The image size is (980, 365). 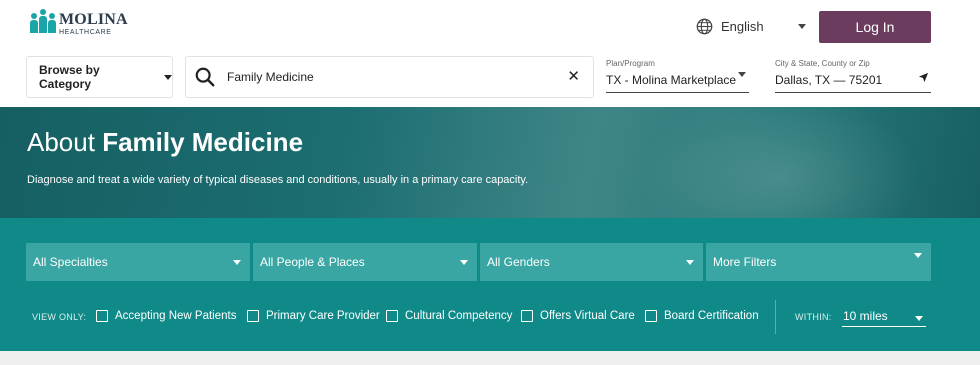 I want to click on content-area, so click(x=490, y=358).